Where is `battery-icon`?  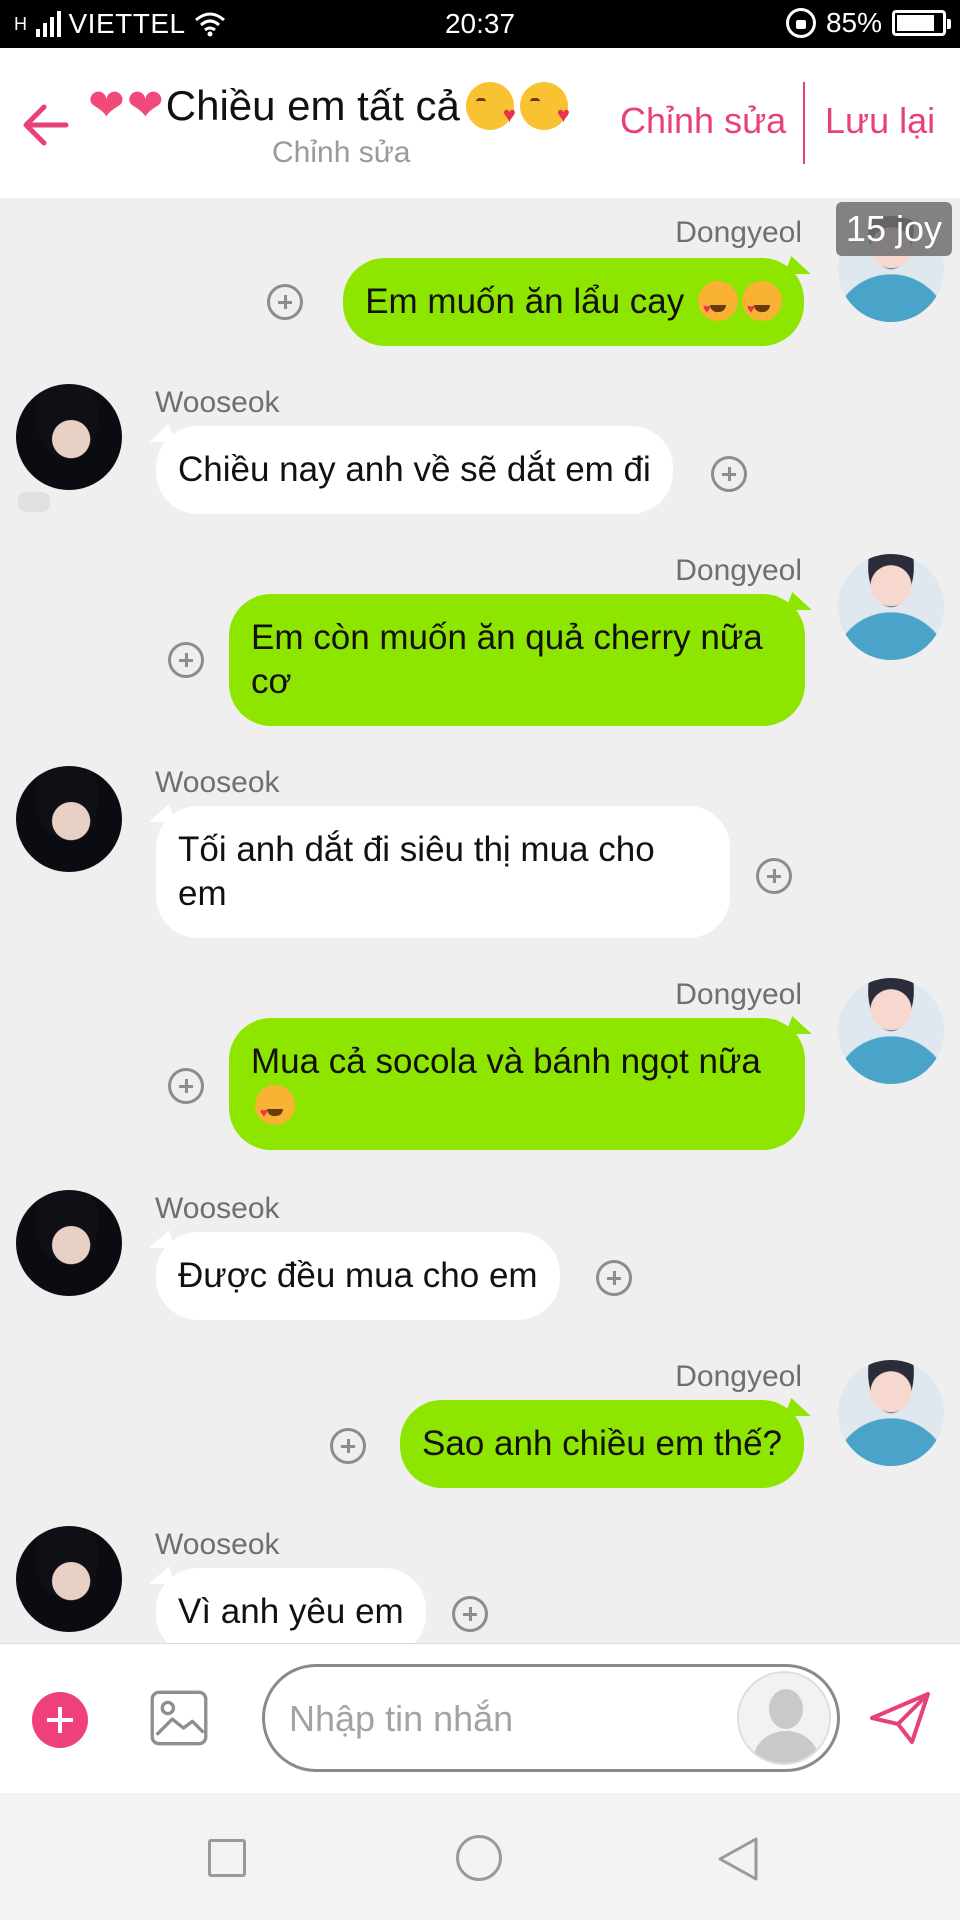 battery-icon is located at coordinates (921, 23).